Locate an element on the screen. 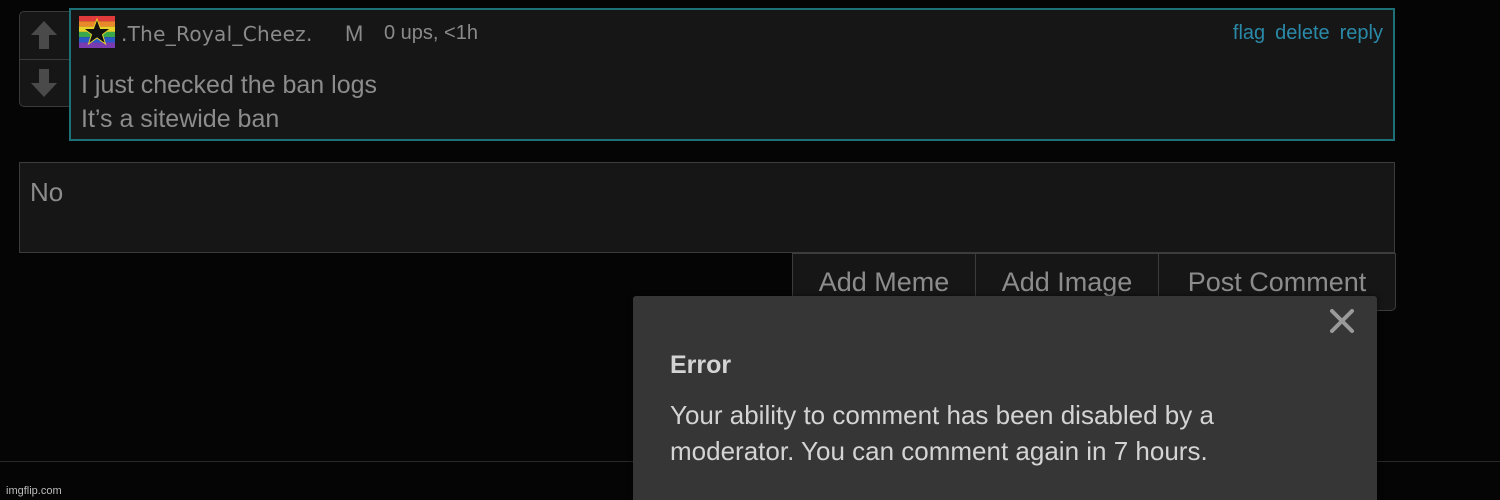 This screenshot has height=500, width=1500. reply-text: No is located at coordinates (47, 192).